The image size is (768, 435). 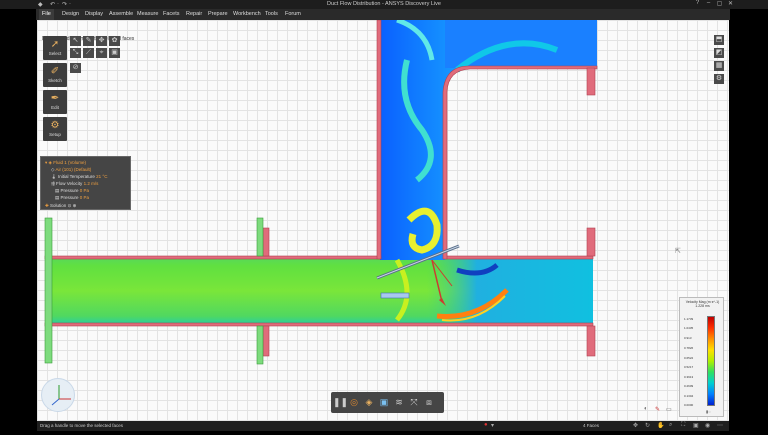 What do you see at coordinates (61, 395) in the screenshot?
I see `axis-arrows-icon` at bounding box center [61, 395].